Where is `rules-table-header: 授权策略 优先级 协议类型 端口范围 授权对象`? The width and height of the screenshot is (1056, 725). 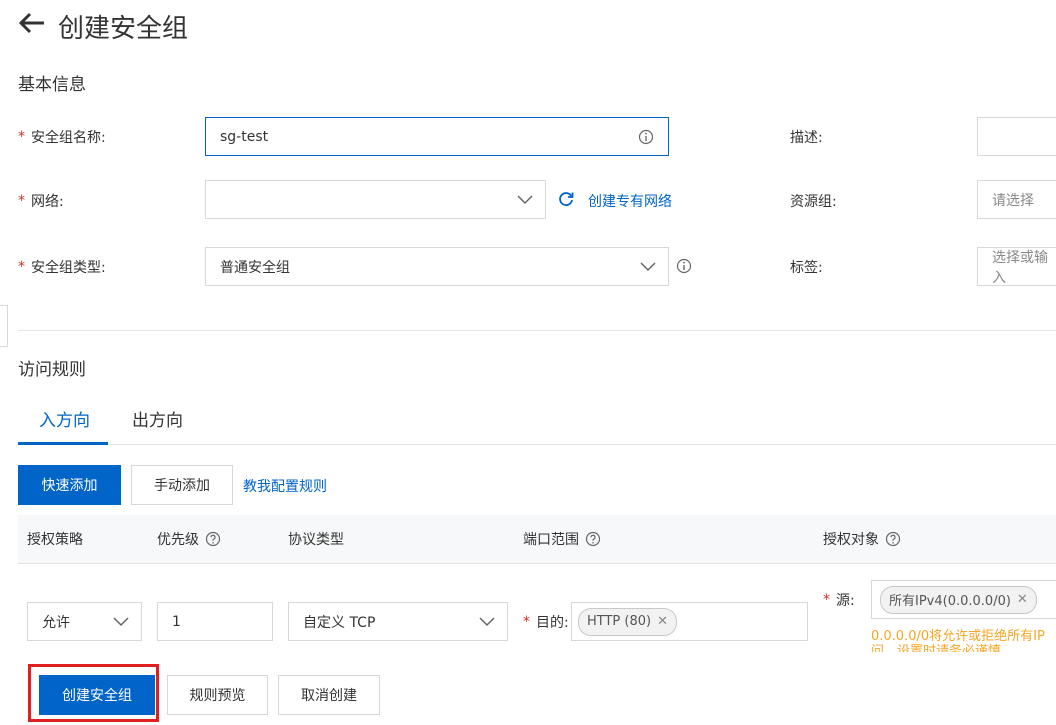
rules-table-header: 授权策略 优先级 协议类型 端口范围 授权对象 is located at coordinates (537, 539).